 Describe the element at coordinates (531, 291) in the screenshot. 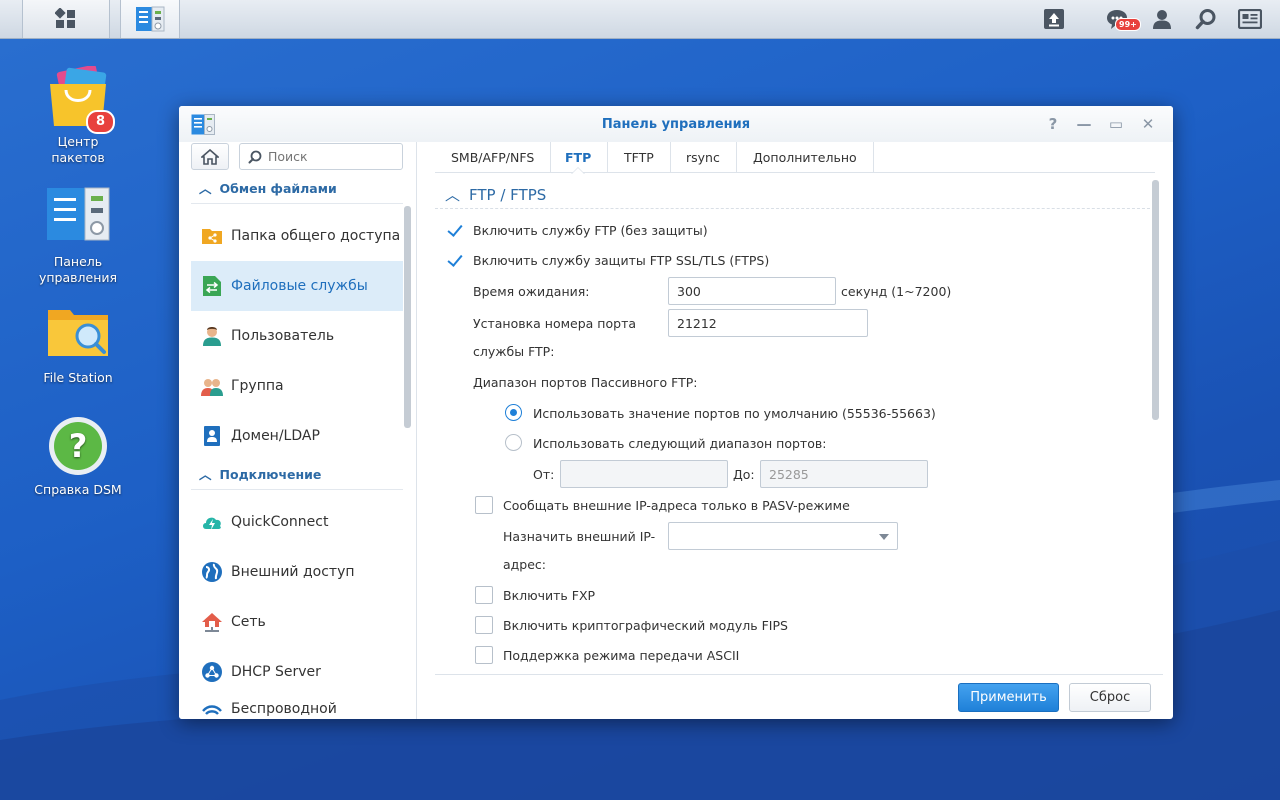

I see `timeout-label: Время ожидания:` at that location.